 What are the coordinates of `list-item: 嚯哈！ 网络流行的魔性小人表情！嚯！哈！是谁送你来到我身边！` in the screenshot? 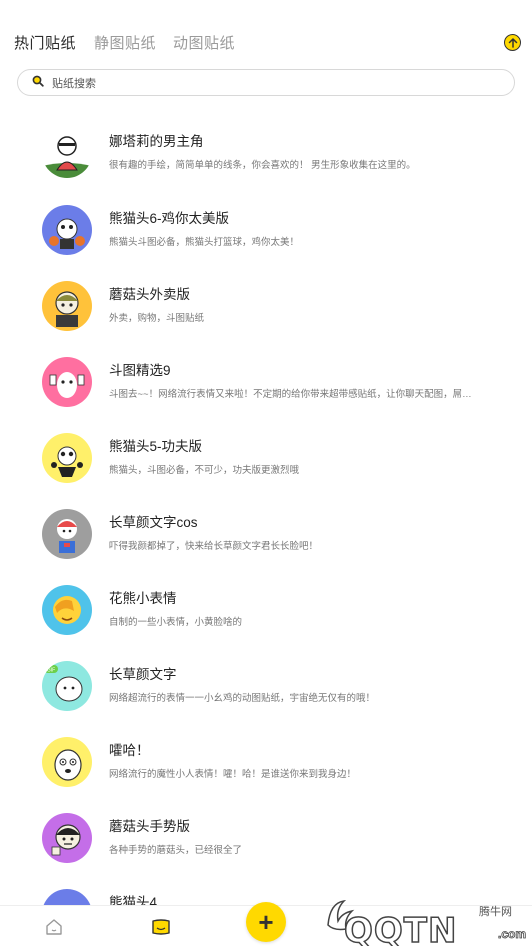 It's located at (266, 775).